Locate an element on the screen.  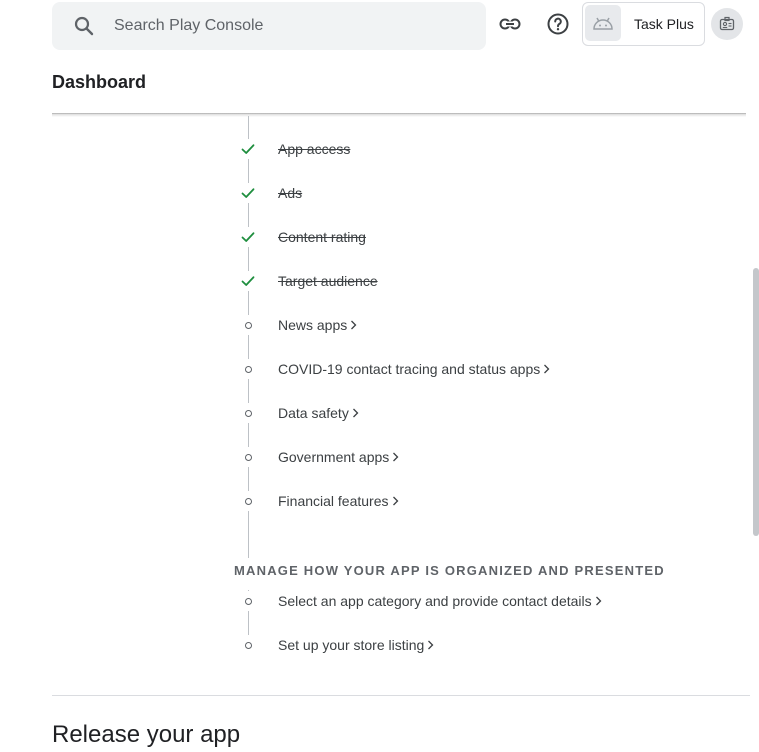
task-item: Data safety is located at coordinates (488, 413).